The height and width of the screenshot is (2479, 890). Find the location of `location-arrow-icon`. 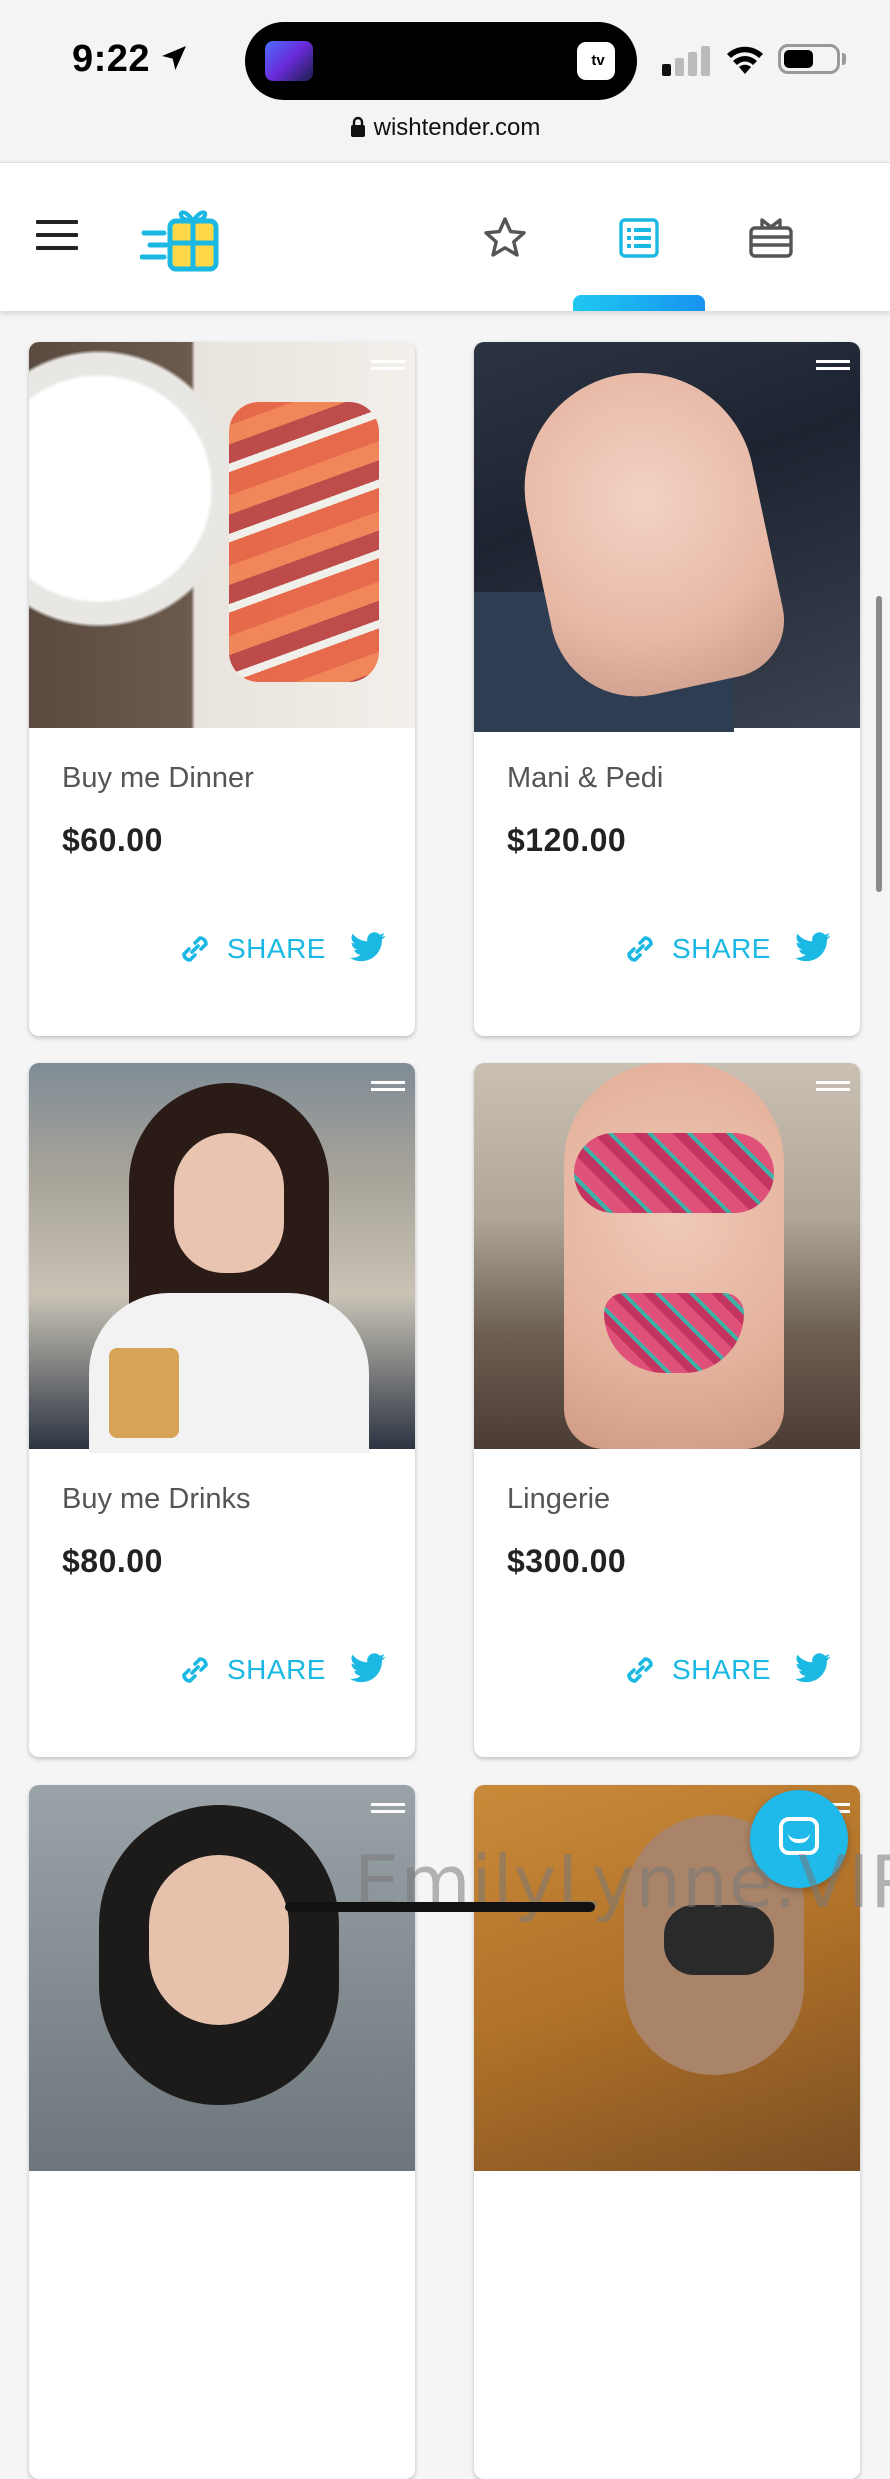

location-arrow-icon is located at coordinates (174, 58).